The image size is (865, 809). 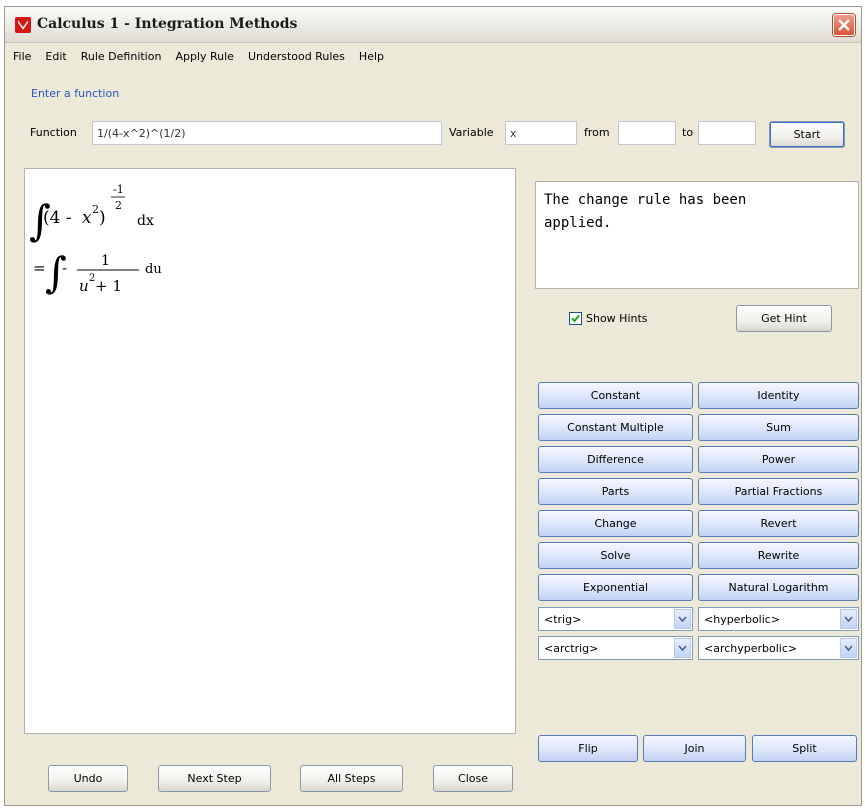 I want to click on undo-button: Undo, so click(x=88, y=778).